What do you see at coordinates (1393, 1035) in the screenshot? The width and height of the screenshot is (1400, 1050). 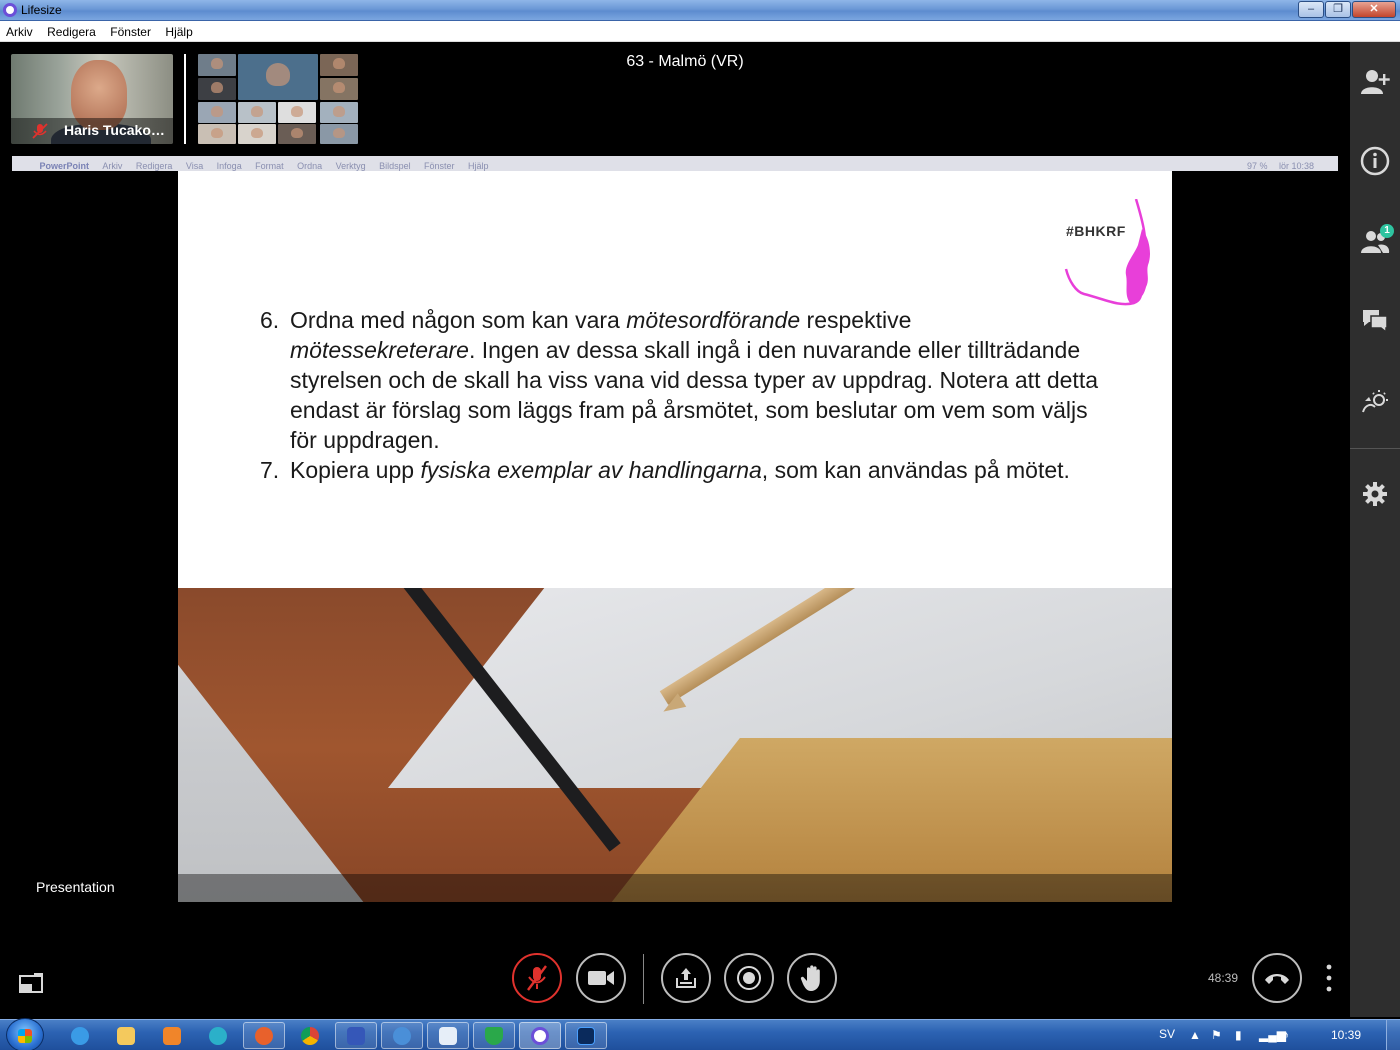 I see `show-desktop-button` at bounding box center [1393, 1035].